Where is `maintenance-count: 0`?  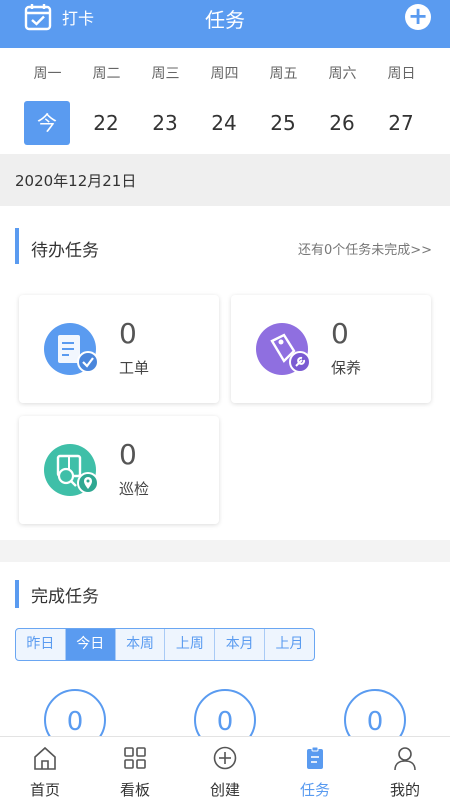
maintenance-count: 0 is located at coordinates (340, 333).